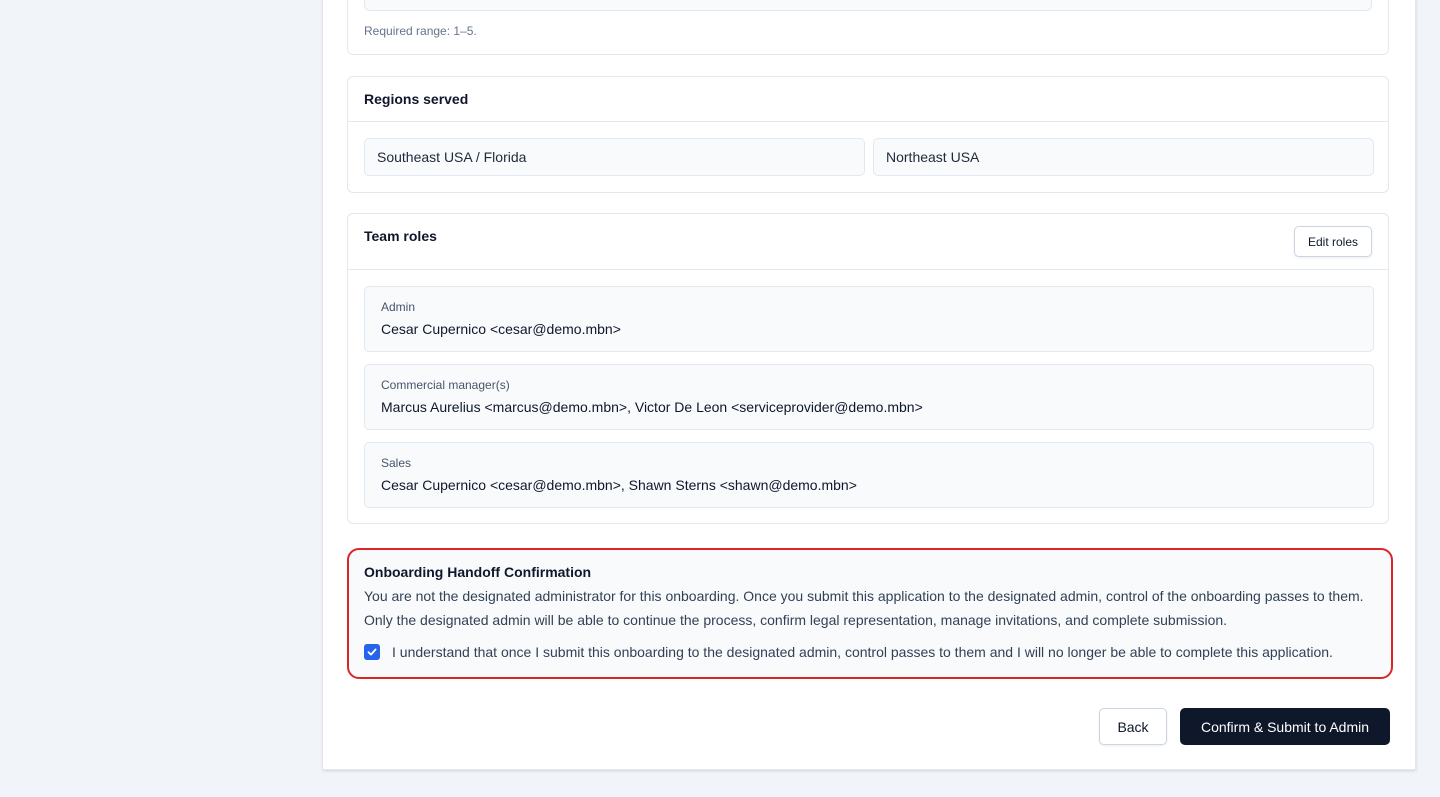  What do you see at coordinates (420, 31) in the screenshot?
I see `top-field-hint: Required range: 1–5.` at bounding box center [420, 31].